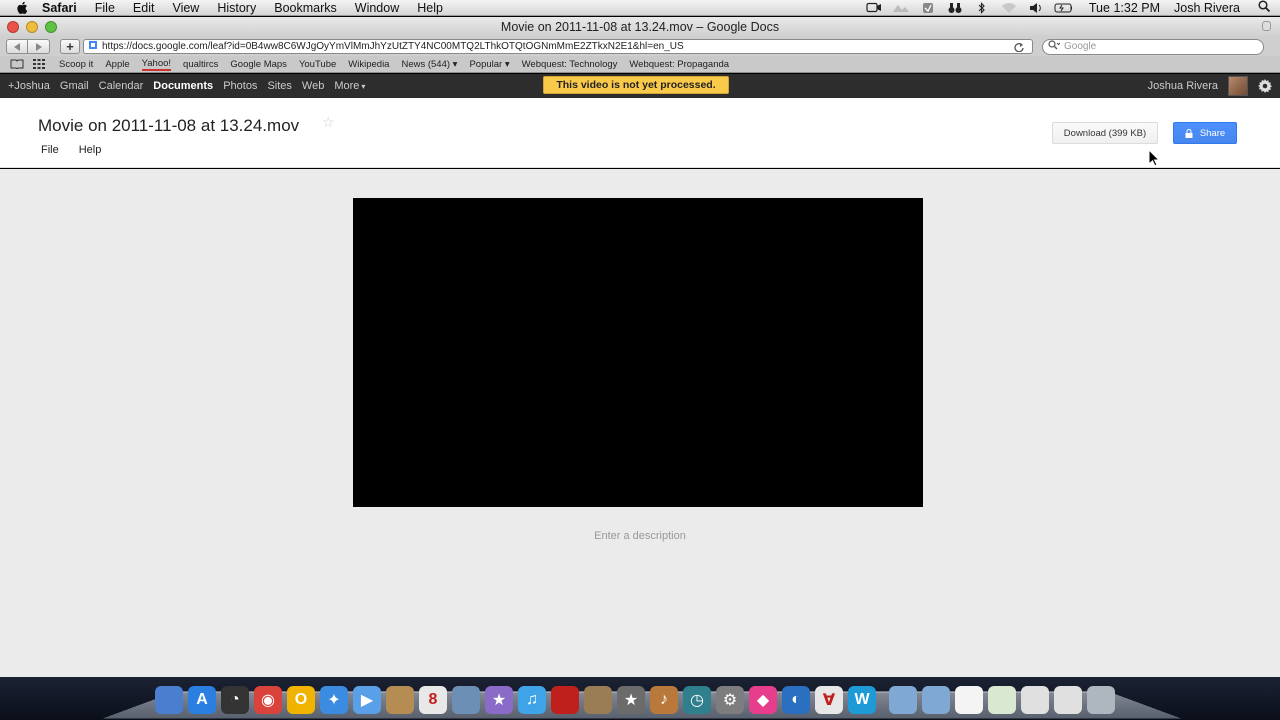  What do you see at coordinates (1021, 47) in the screenshot?
I see `reload-icon` at bounding box center [1021, 47].